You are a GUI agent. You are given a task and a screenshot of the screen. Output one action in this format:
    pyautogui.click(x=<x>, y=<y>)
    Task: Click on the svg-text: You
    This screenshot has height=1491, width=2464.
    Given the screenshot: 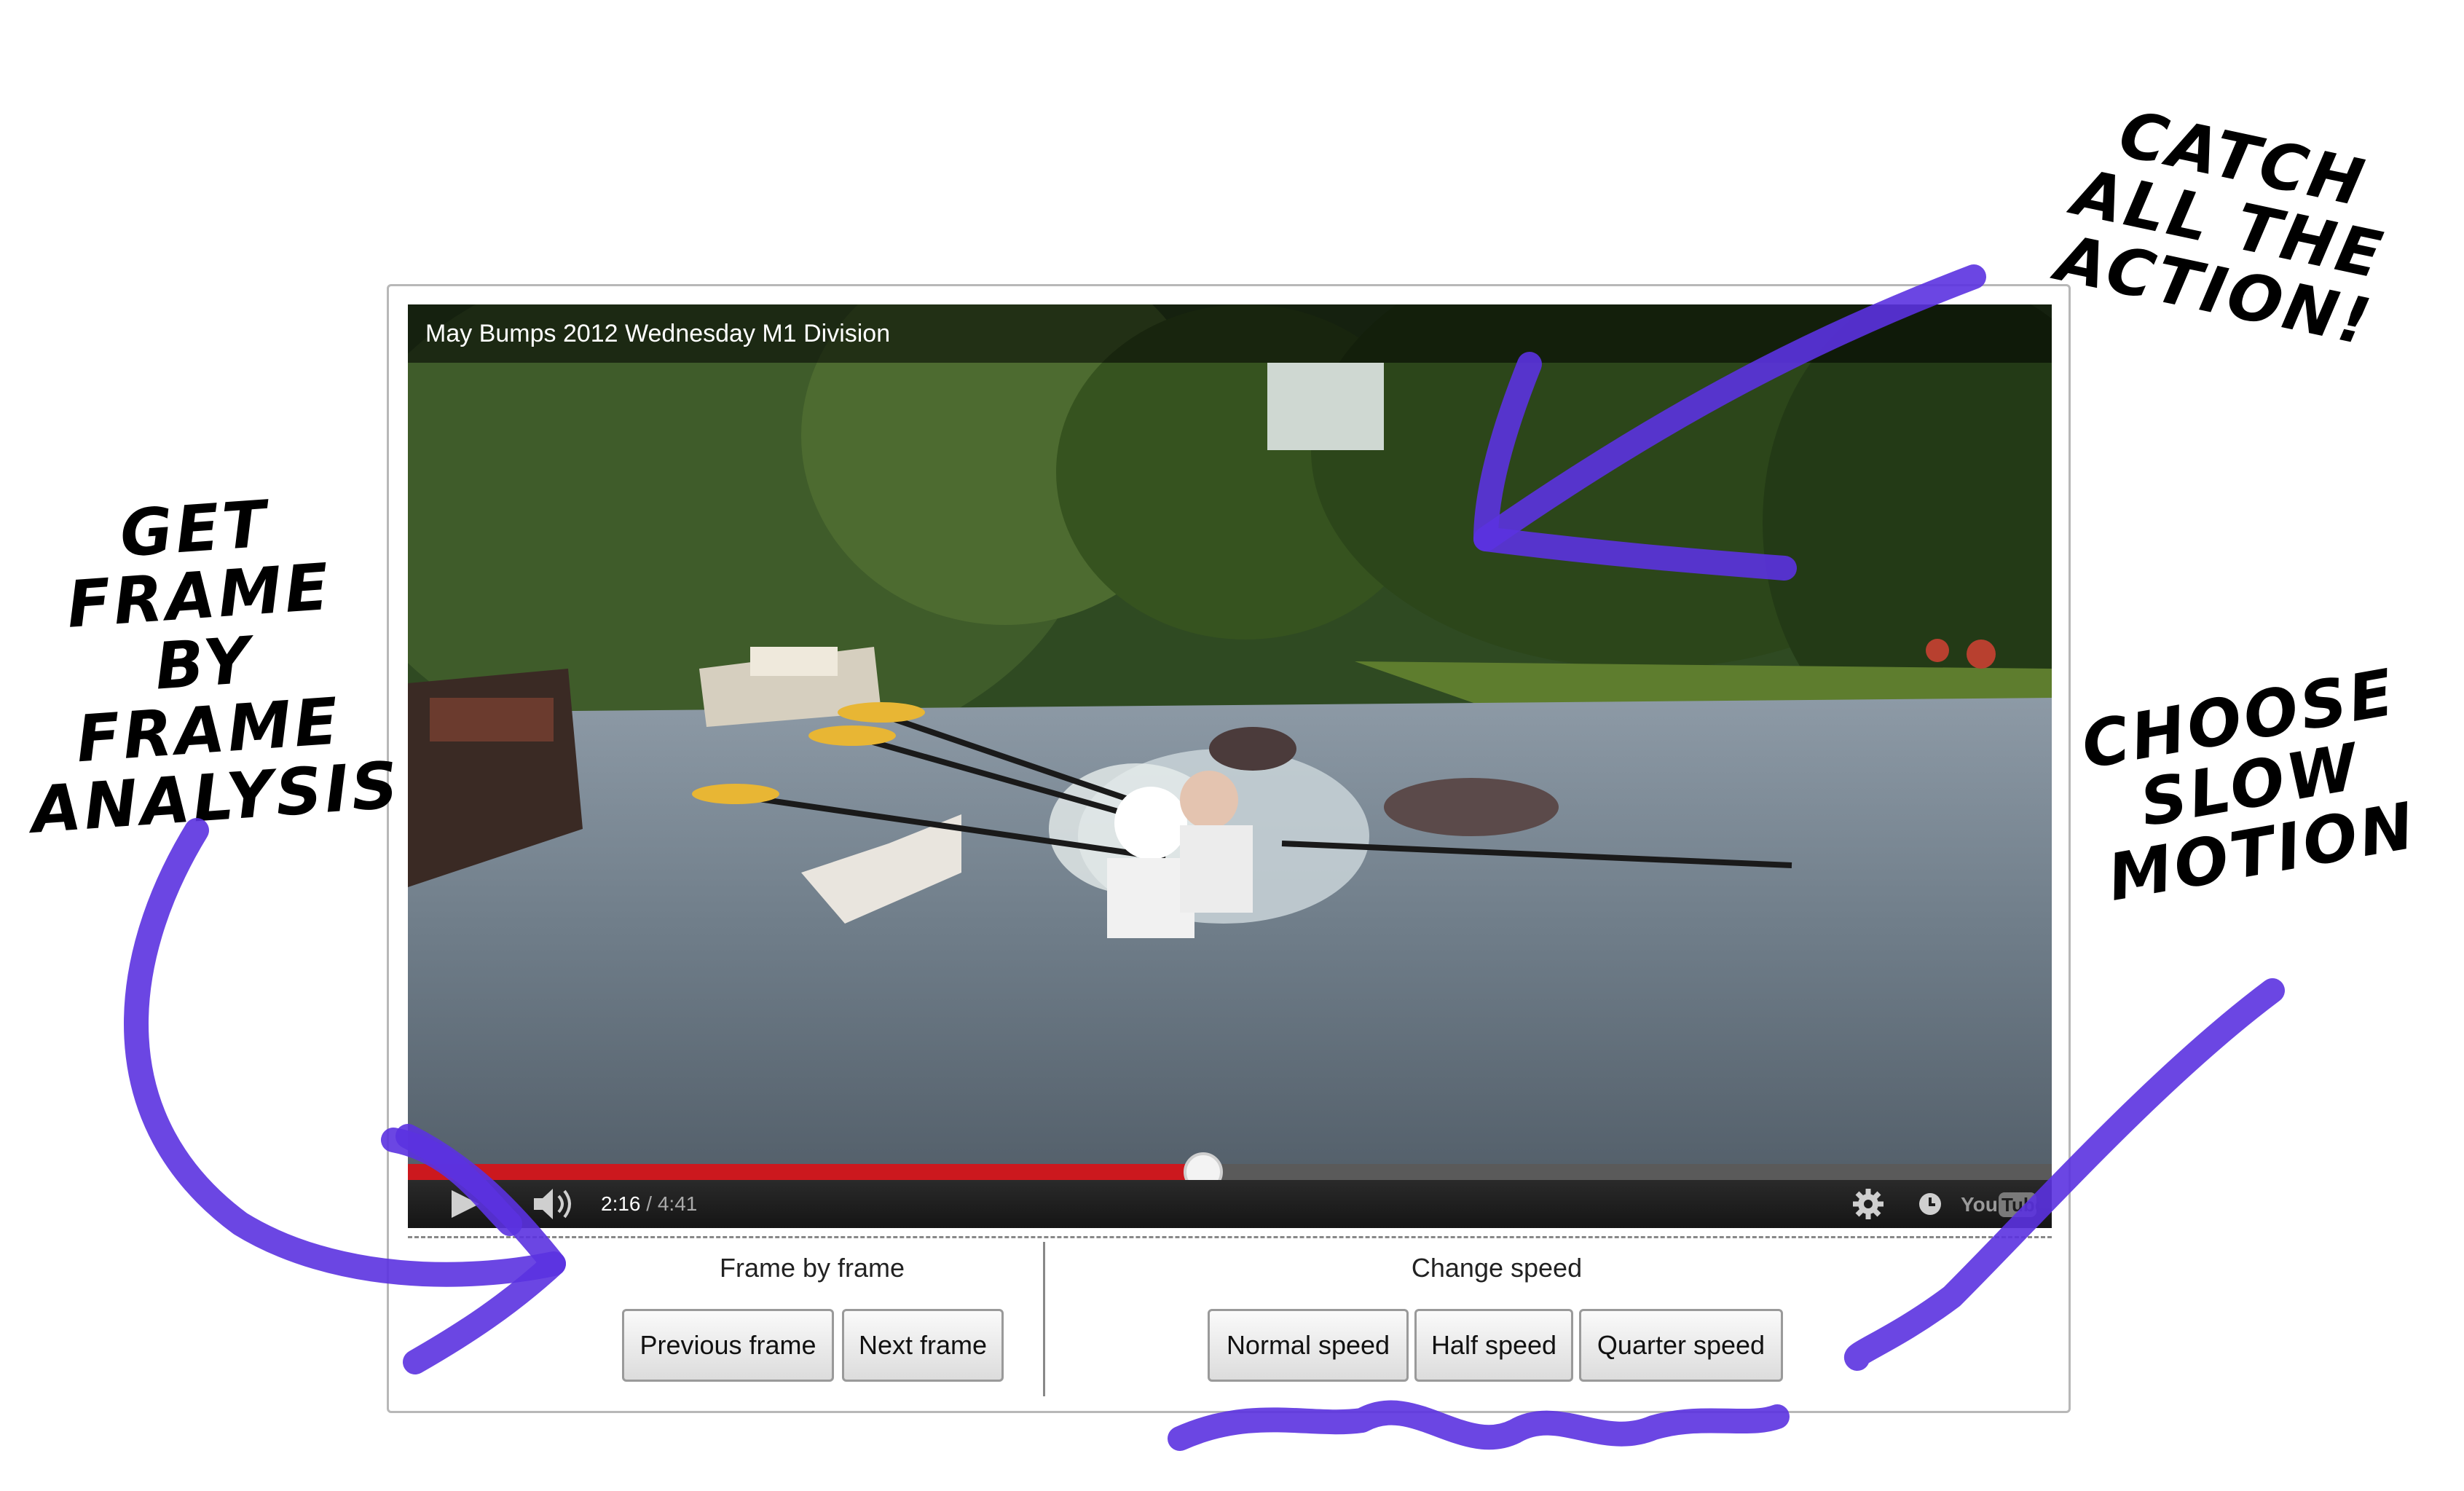 What is the action you would take?
    pyautogui.click(x=1980, y=1204)
    